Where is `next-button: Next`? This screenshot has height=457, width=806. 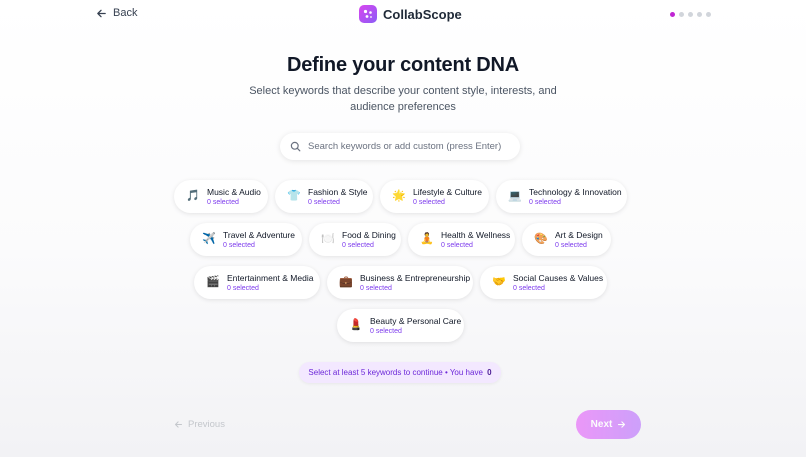
next-button: Next is located at coordinates (608, 424).